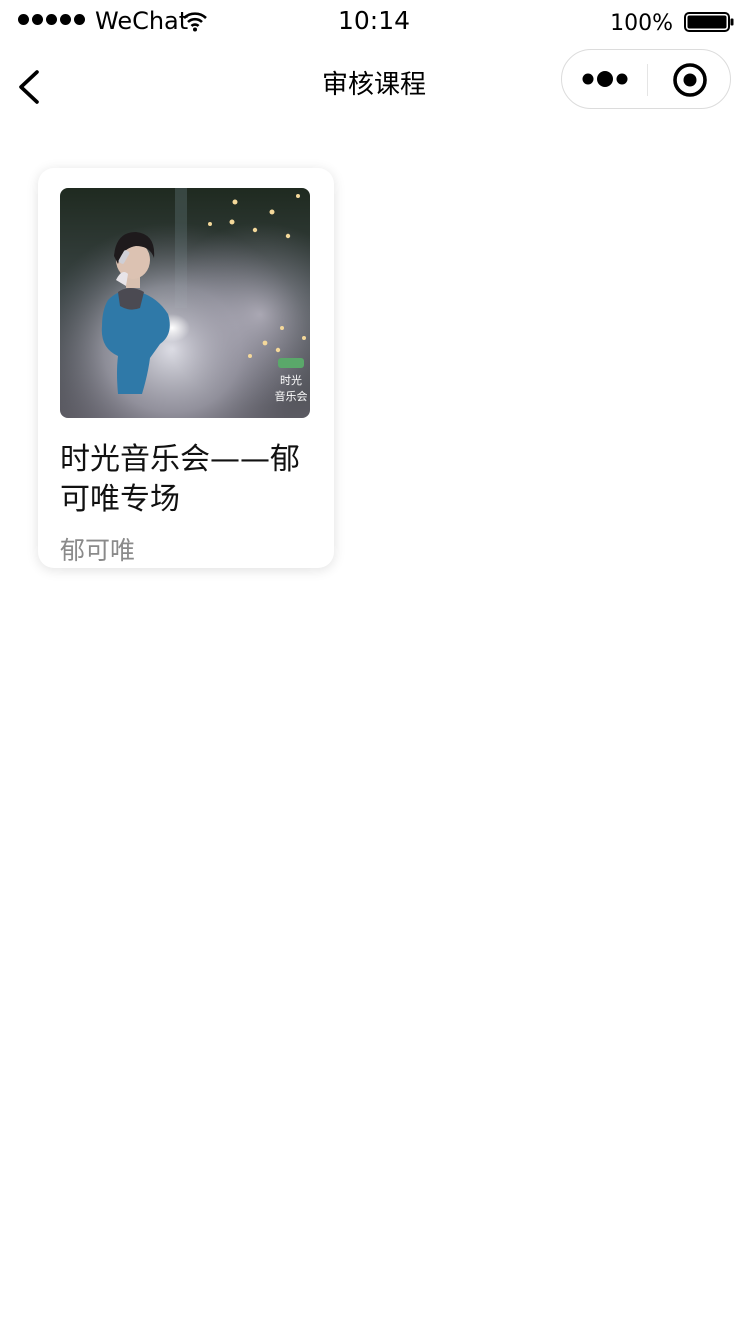  What do you see at coordinates (185, 303) in the screenshot?
I see `course-cover-image: 时光 音乐会` at bounding box center [185, 303].